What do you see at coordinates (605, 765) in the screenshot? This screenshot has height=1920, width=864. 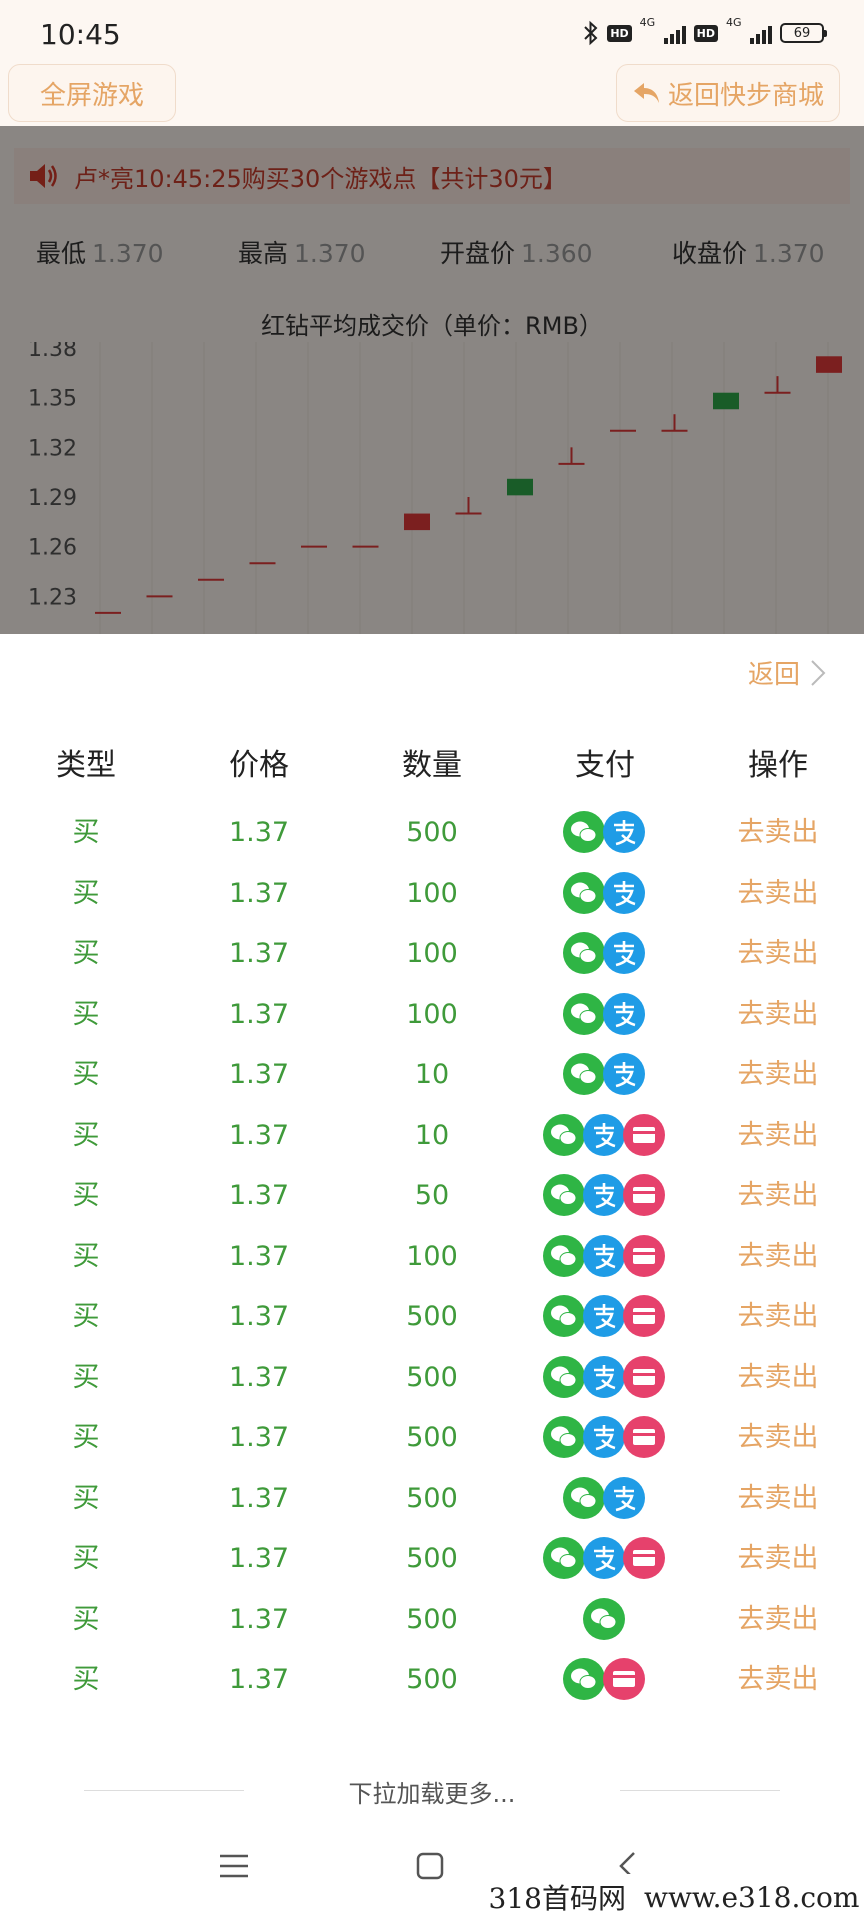 I see `header-payment: 支付` at bounding box center [605, 765].